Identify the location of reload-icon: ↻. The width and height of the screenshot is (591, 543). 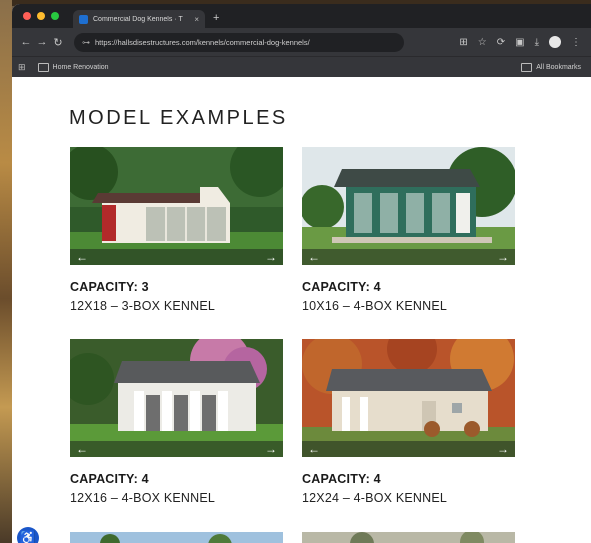
(58, 42).